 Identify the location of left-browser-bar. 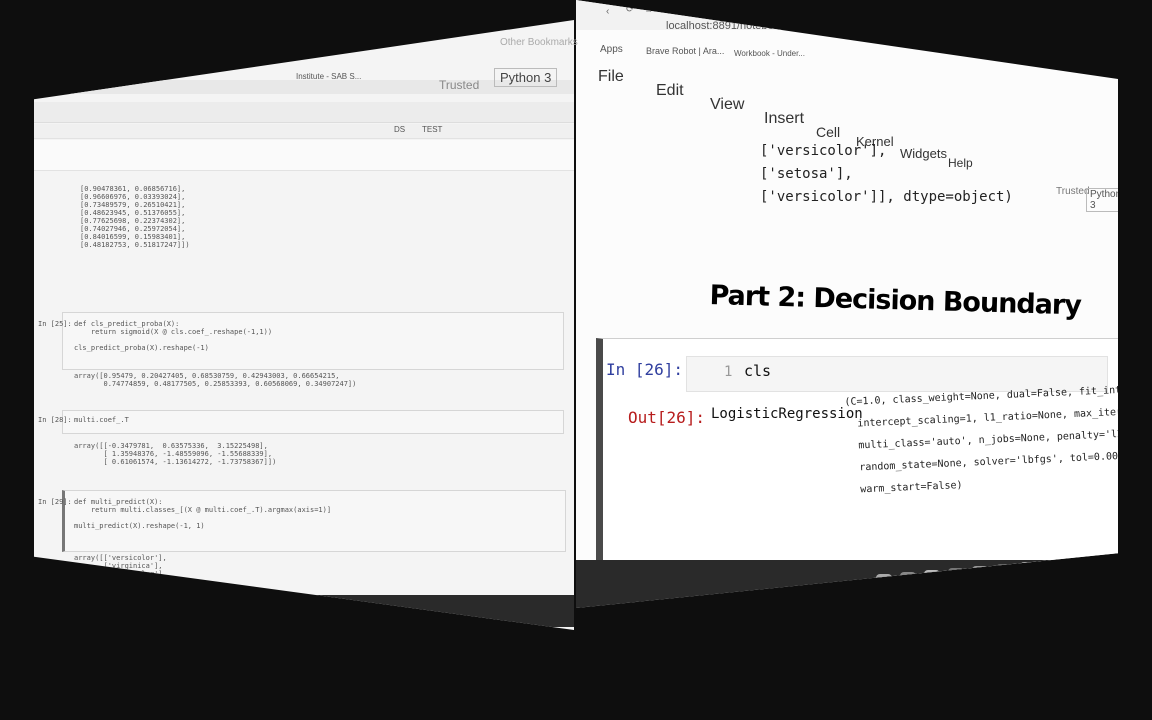
(304, 112).